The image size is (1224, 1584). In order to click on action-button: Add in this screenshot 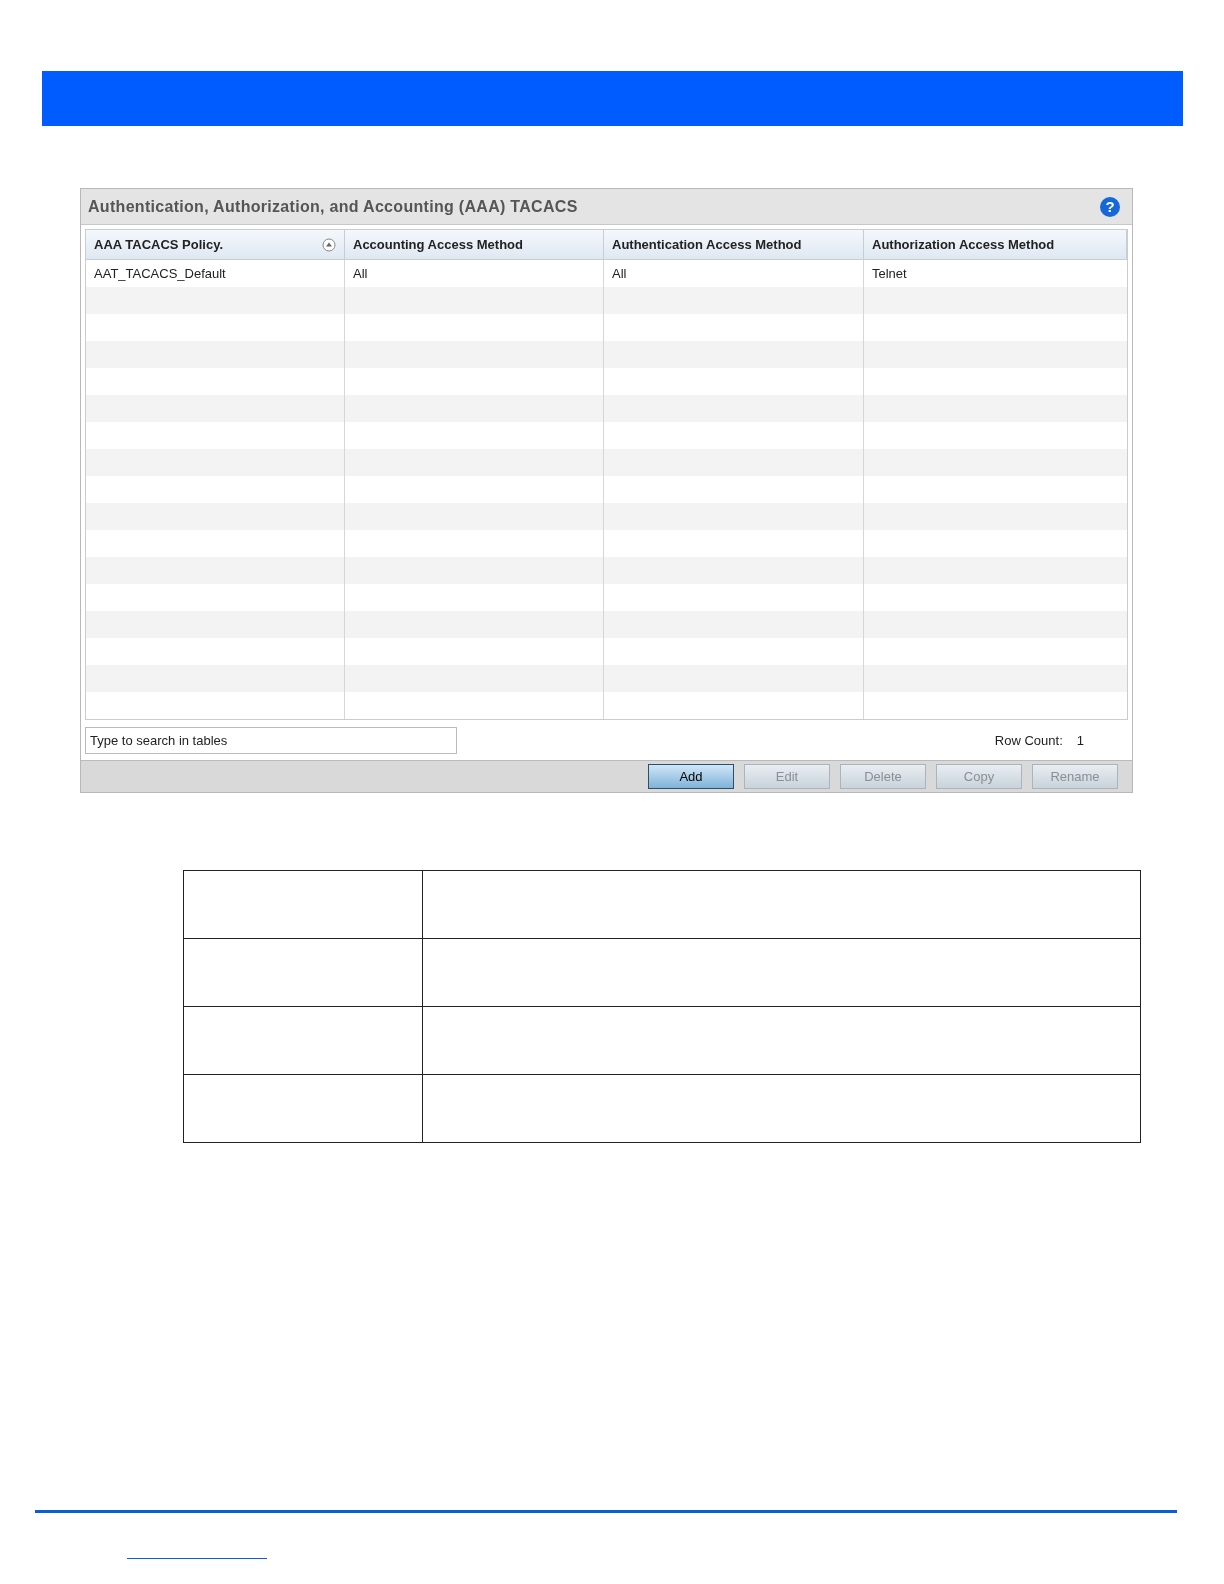, I will do `click(691, 776)`.